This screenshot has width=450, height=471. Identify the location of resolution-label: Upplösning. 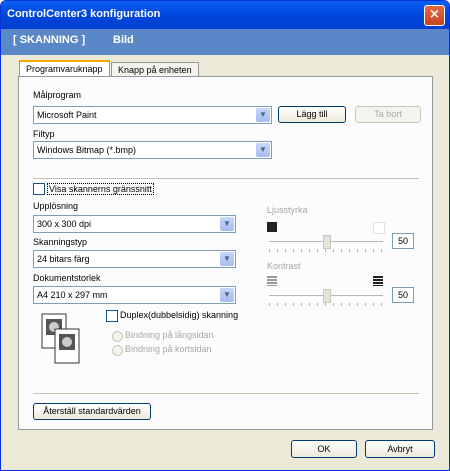
(56, 206).